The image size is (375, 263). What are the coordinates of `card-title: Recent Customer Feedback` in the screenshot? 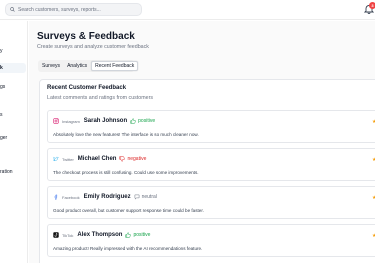 It's located at (87, 88).